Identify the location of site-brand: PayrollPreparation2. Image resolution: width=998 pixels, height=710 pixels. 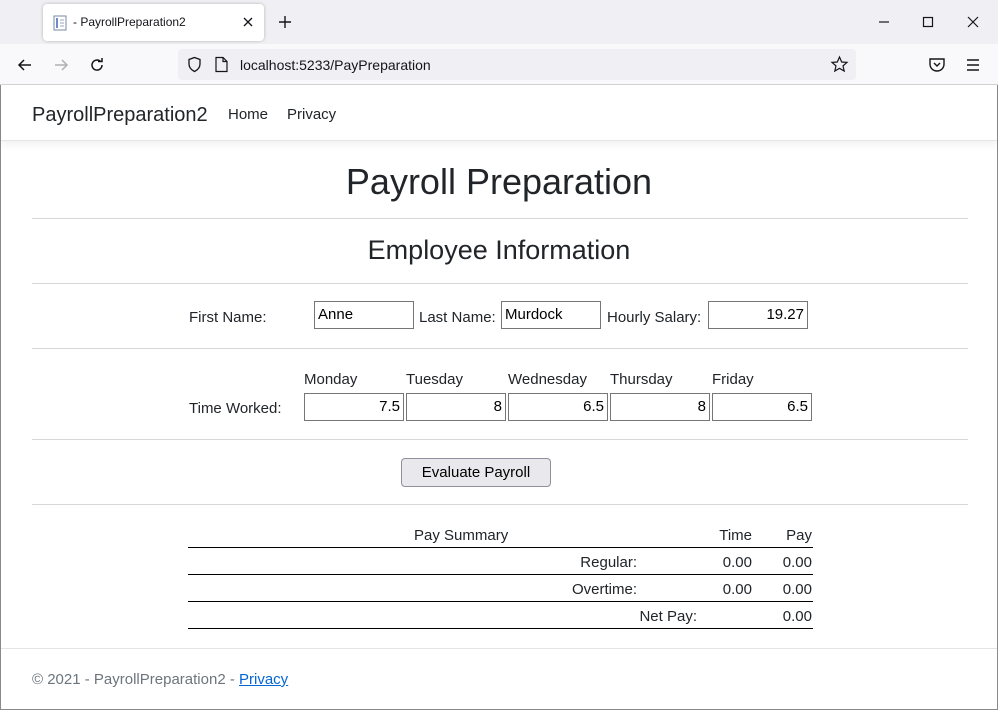
(120, 115).